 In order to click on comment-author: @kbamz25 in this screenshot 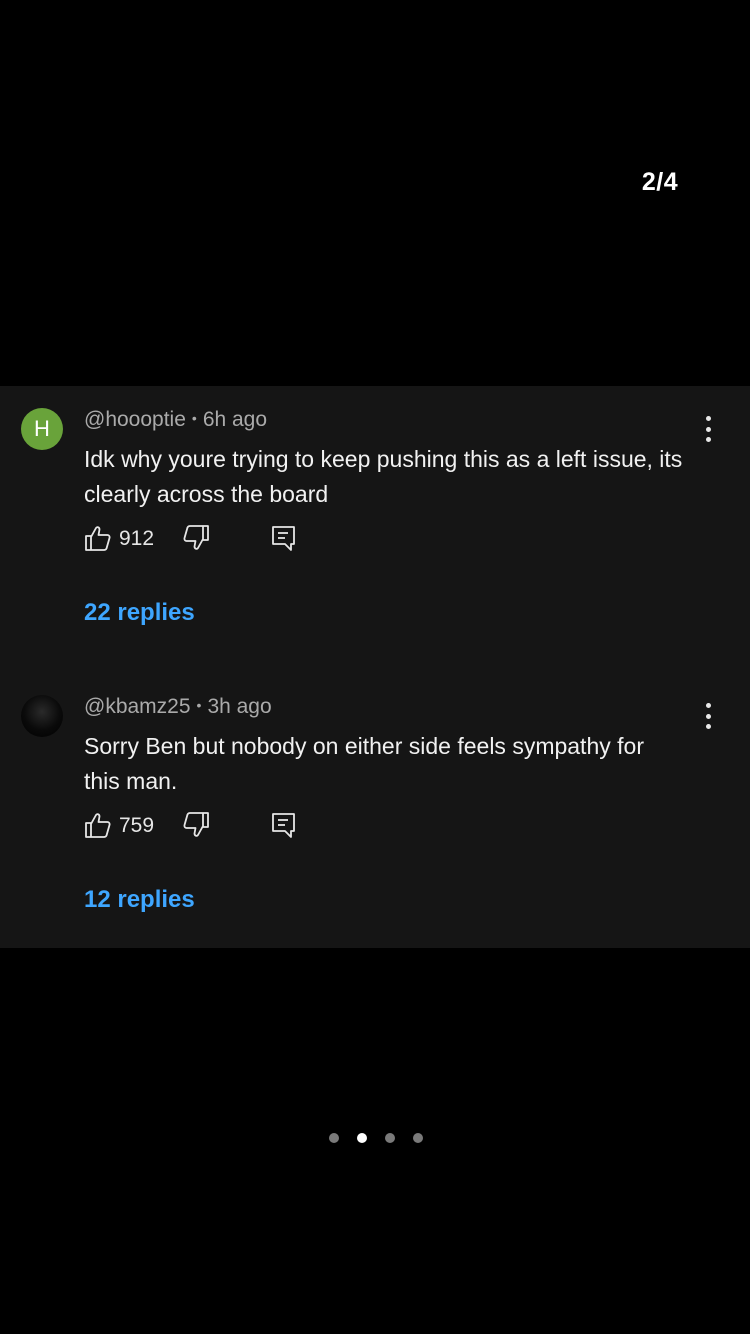, I will do `click(137, 706)`.